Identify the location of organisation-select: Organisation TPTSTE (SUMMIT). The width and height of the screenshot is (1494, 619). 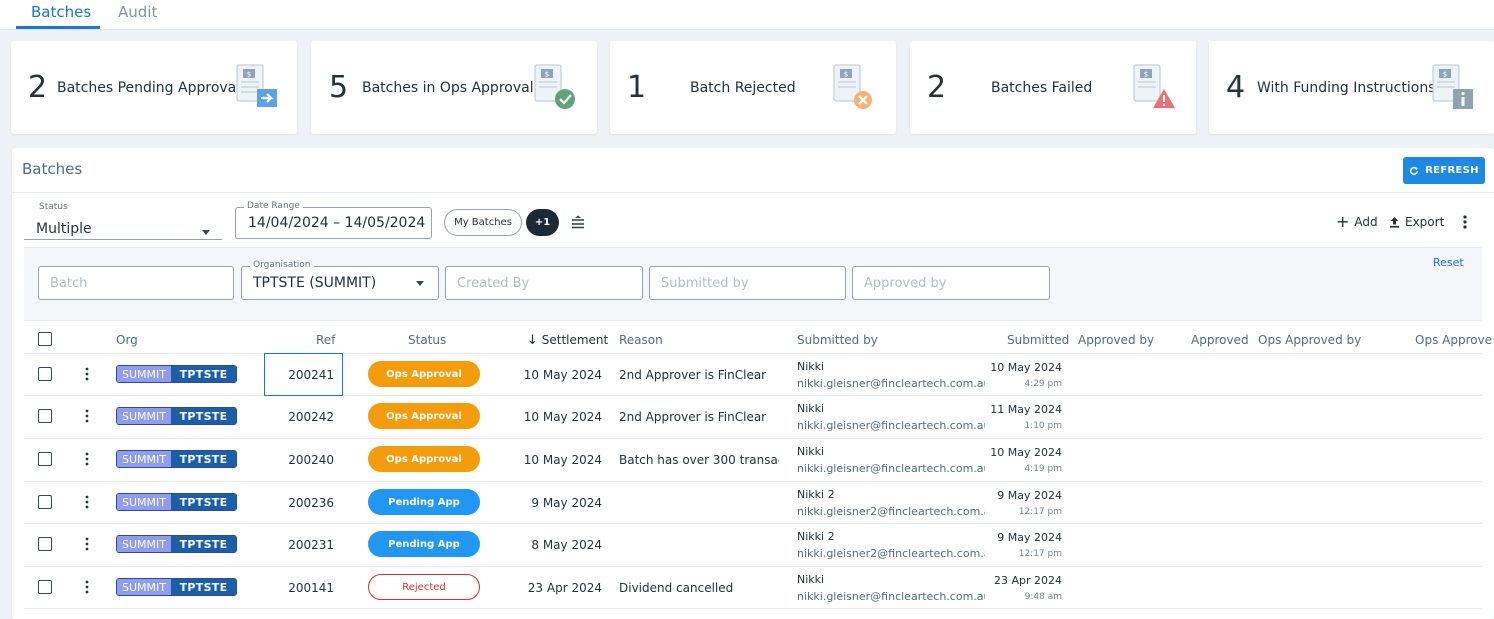
(340, 280).